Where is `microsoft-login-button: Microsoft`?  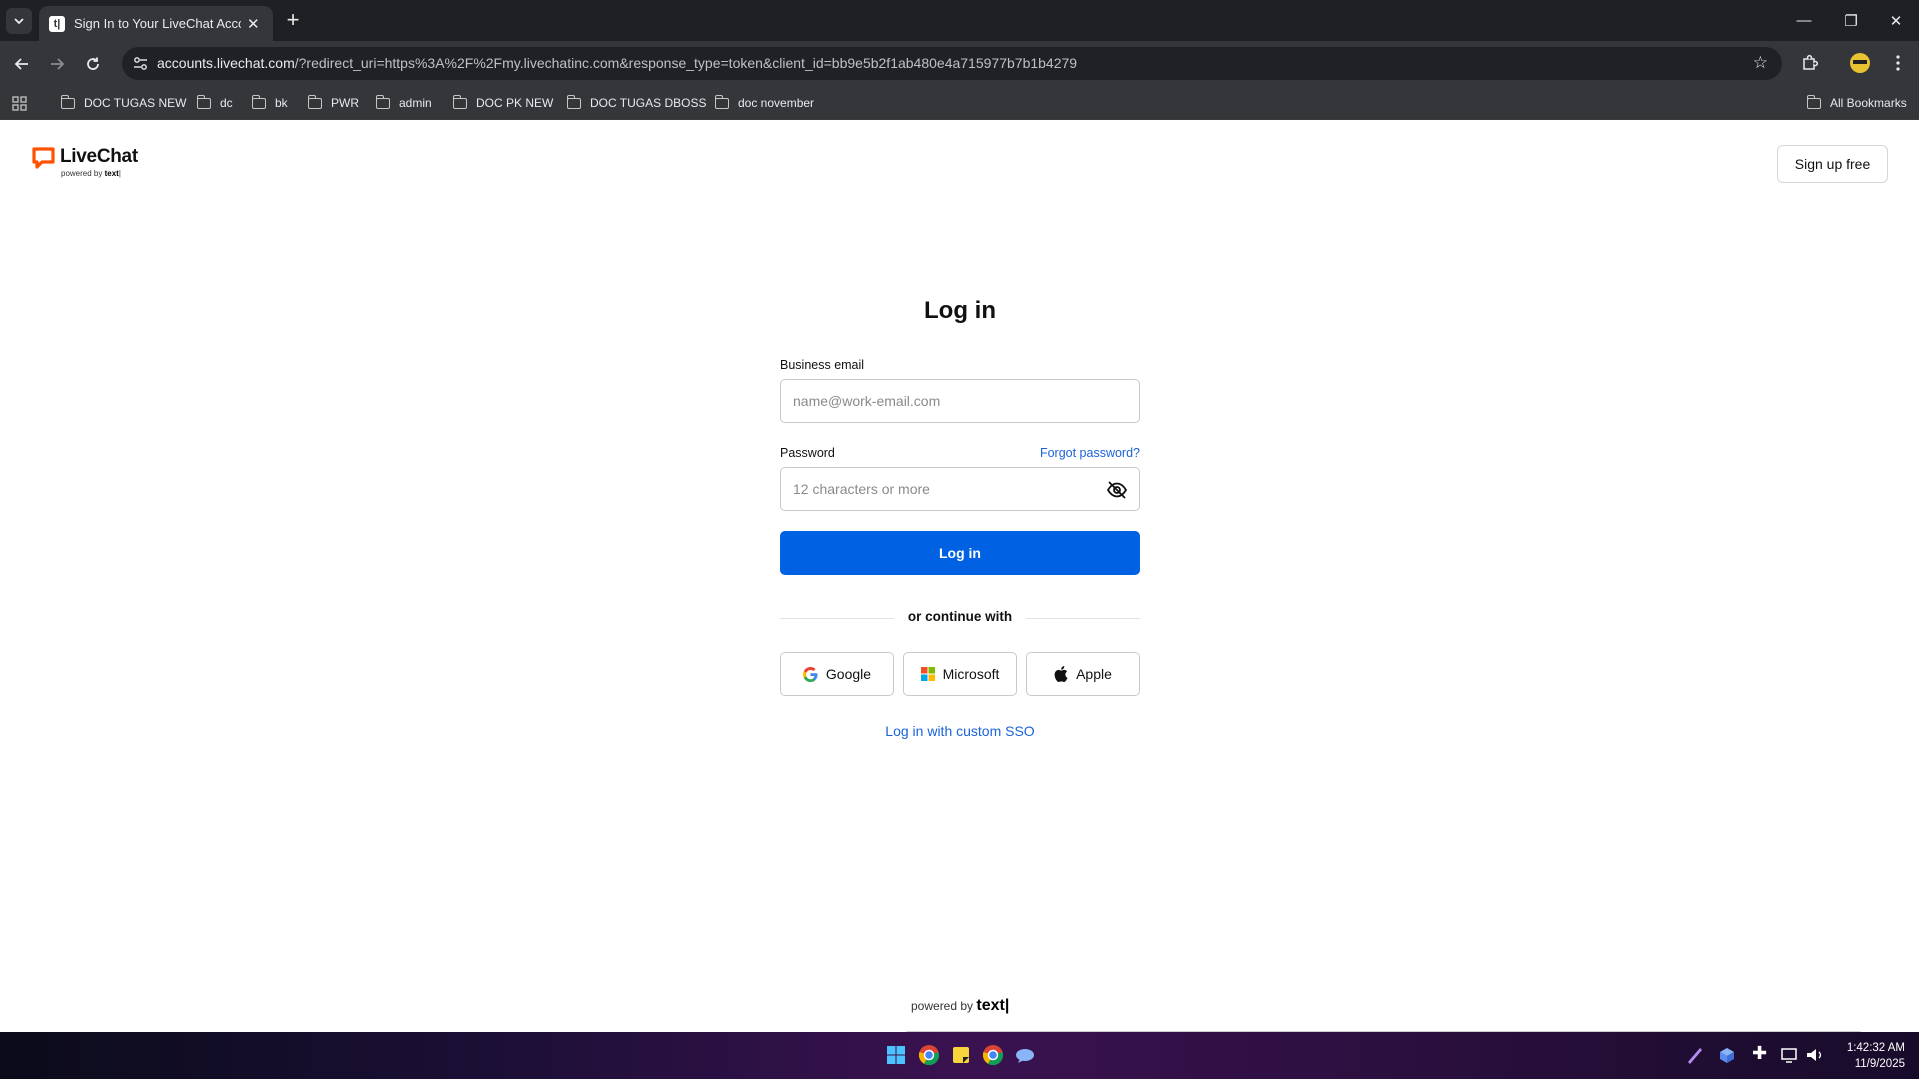
microsoft-login-button: Microsoft is located at coordinates (960, 674).